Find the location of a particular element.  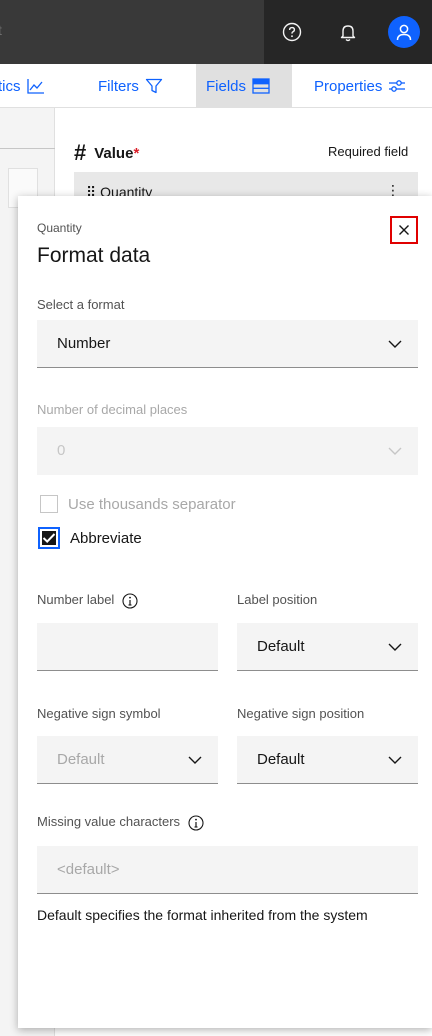

close-icon is located at coordinates (404, 230).